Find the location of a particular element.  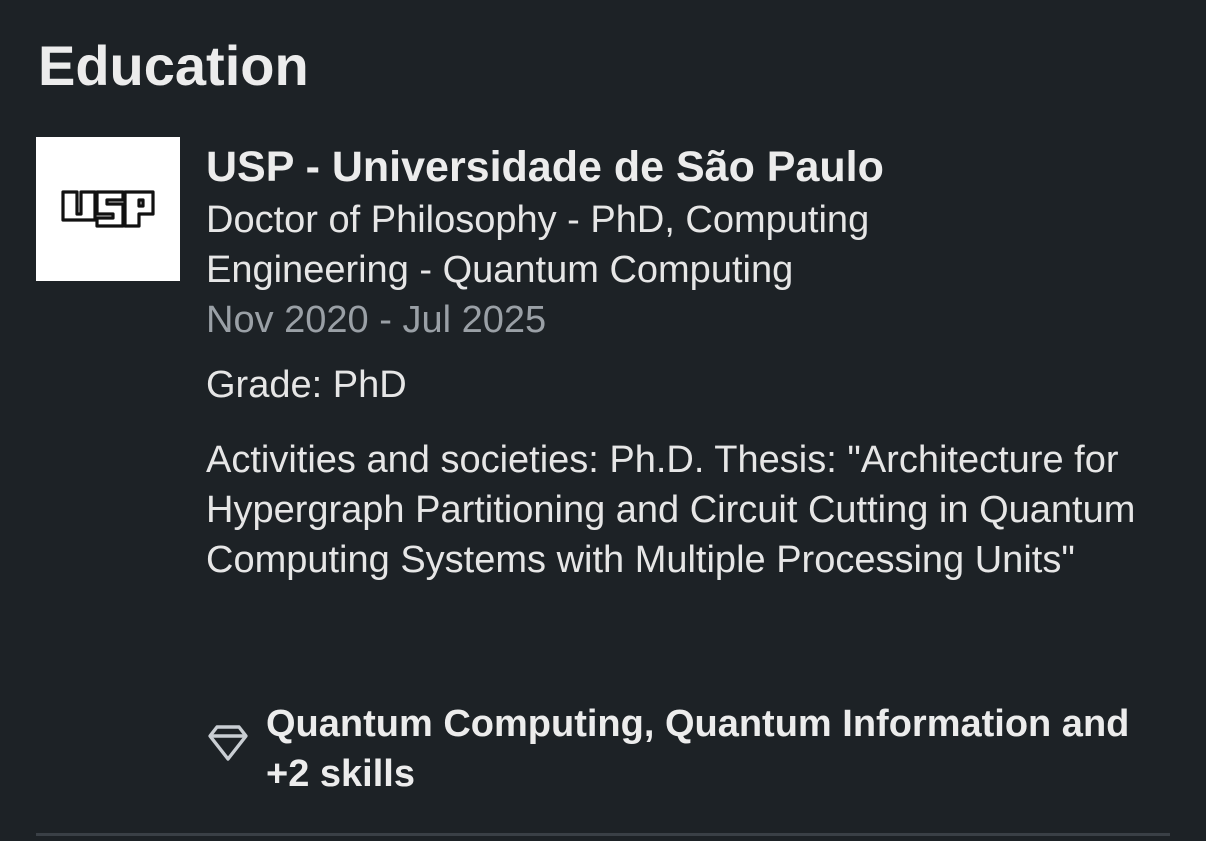

section-divider is located at coordinates (603, 834).